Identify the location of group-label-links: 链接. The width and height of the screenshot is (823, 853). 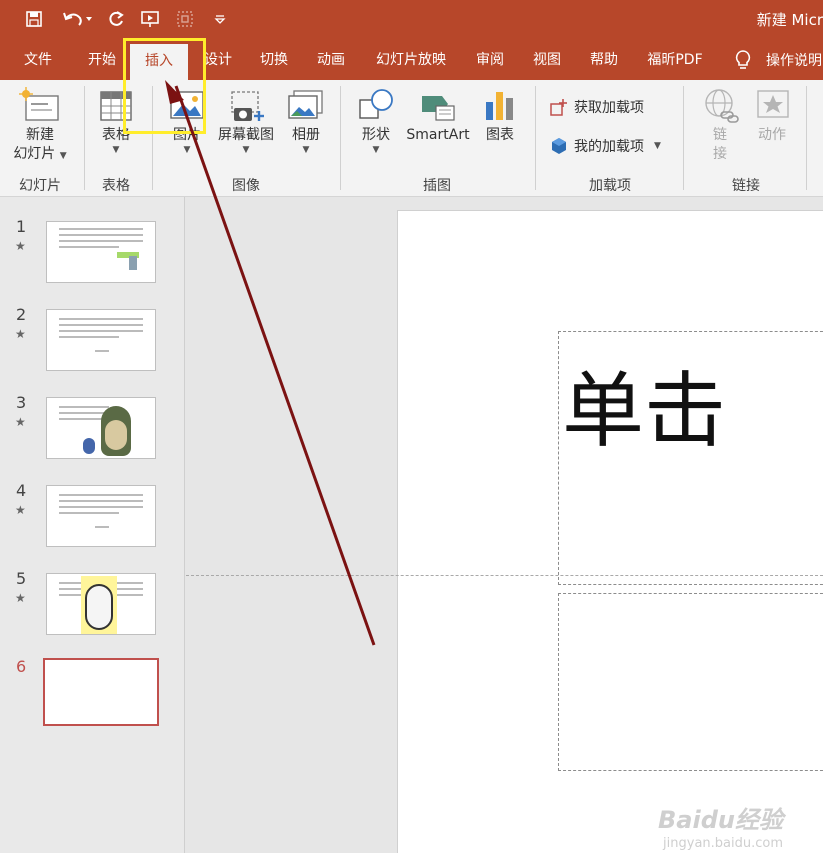
(746, 186).